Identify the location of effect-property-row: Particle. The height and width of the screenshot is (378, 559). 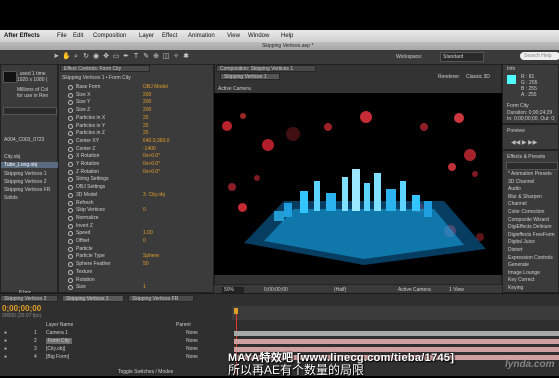
(135, 249).